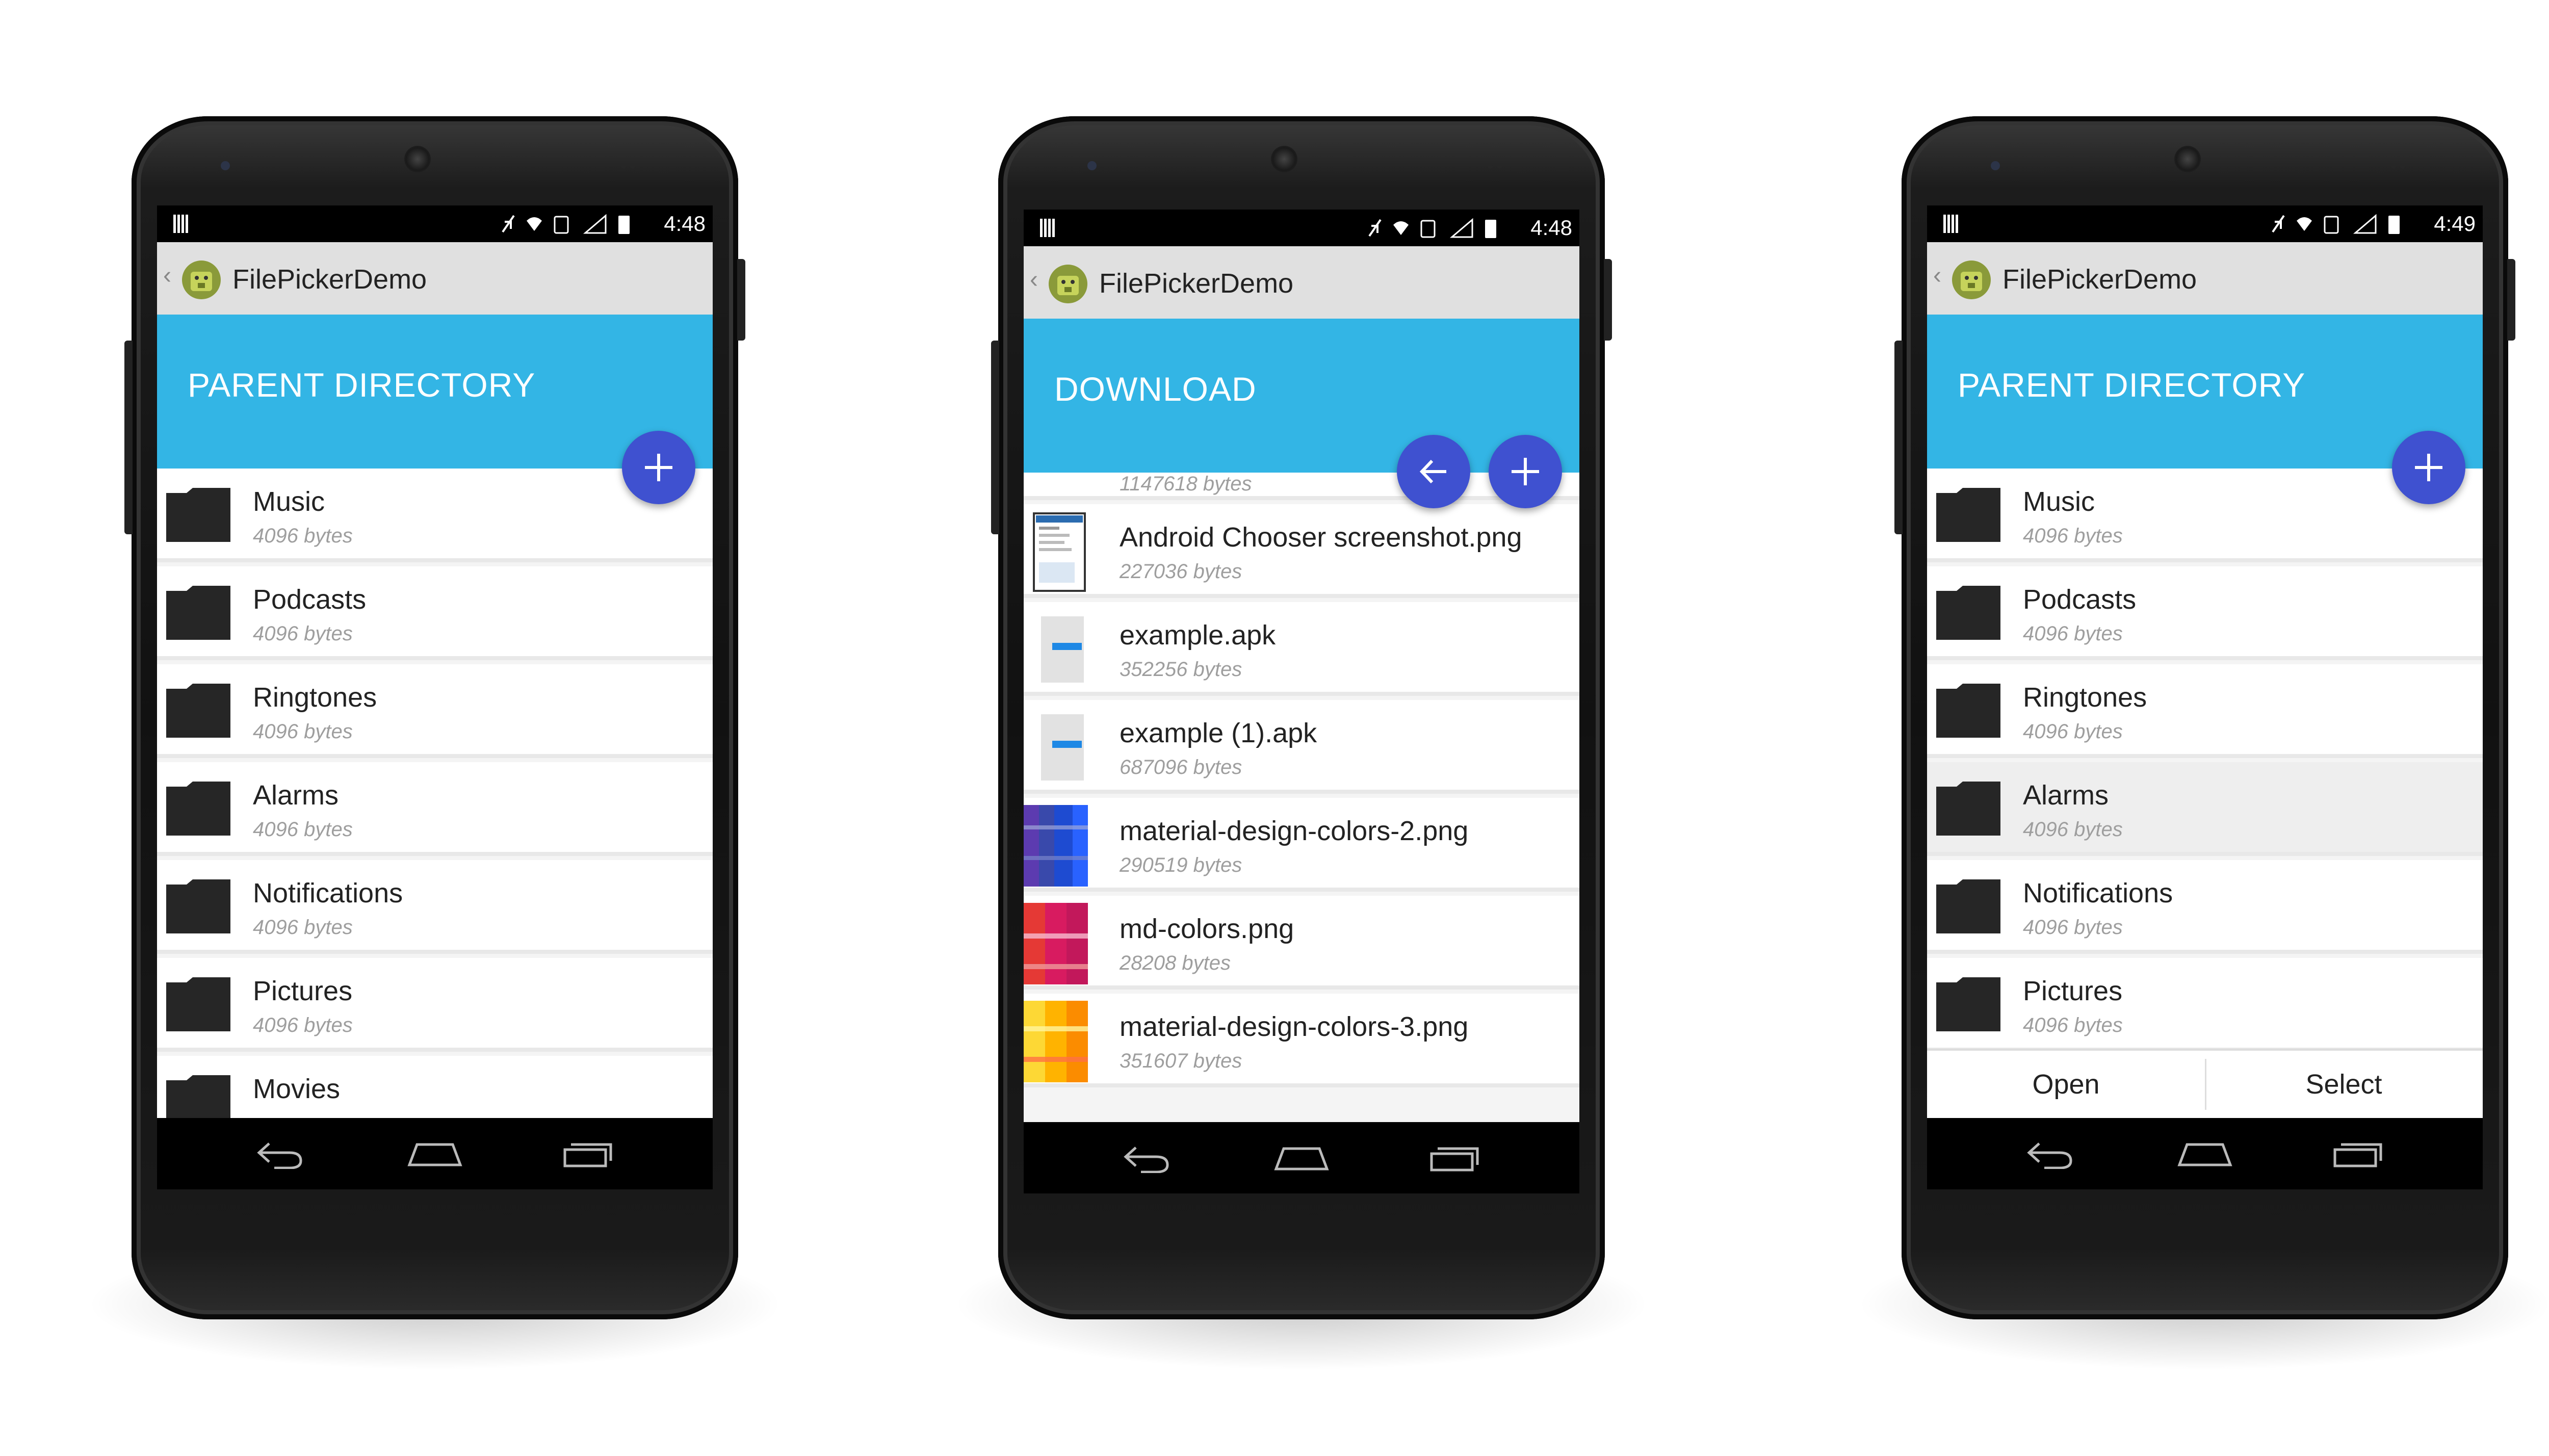 This screenshot has width=2549, height=1456. Describe the element at coordinates (575, 227) in the screenshot. I see `status-icons` at that location.